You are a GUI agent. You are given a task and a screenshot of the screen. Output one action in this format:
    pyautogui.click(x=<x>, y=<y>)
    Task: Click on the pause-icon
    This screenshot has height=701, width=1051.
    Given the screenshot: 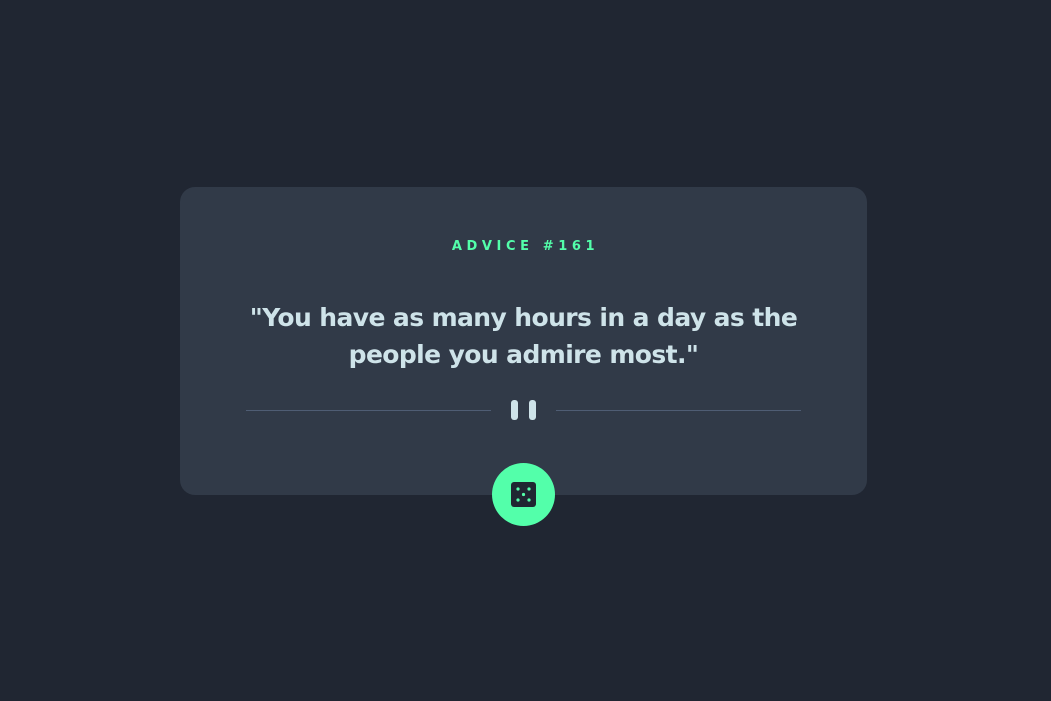 What is the action you would take?
    pyautogui.click(x=524, y=410)
    